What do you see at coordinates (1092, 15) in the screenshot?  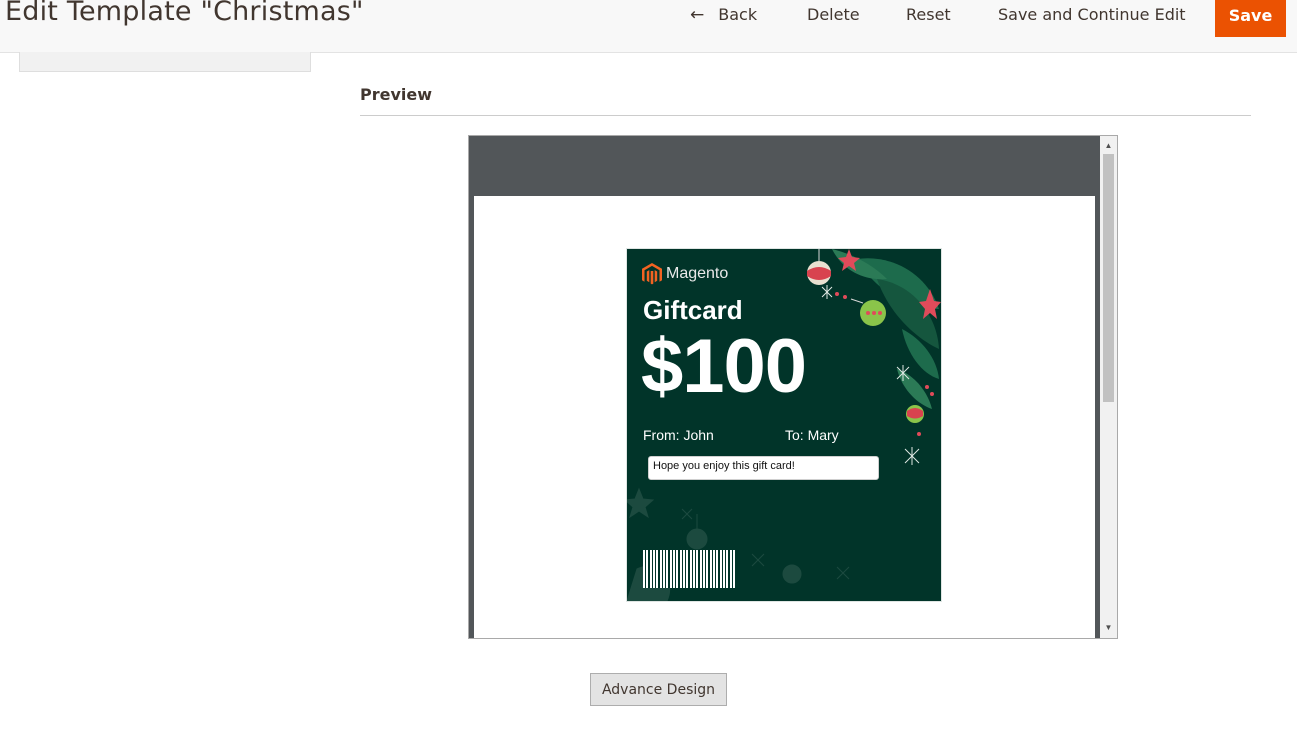 I see `save-and-continue-button: Save and Continue Edit` at bounding box center [1092, 15].